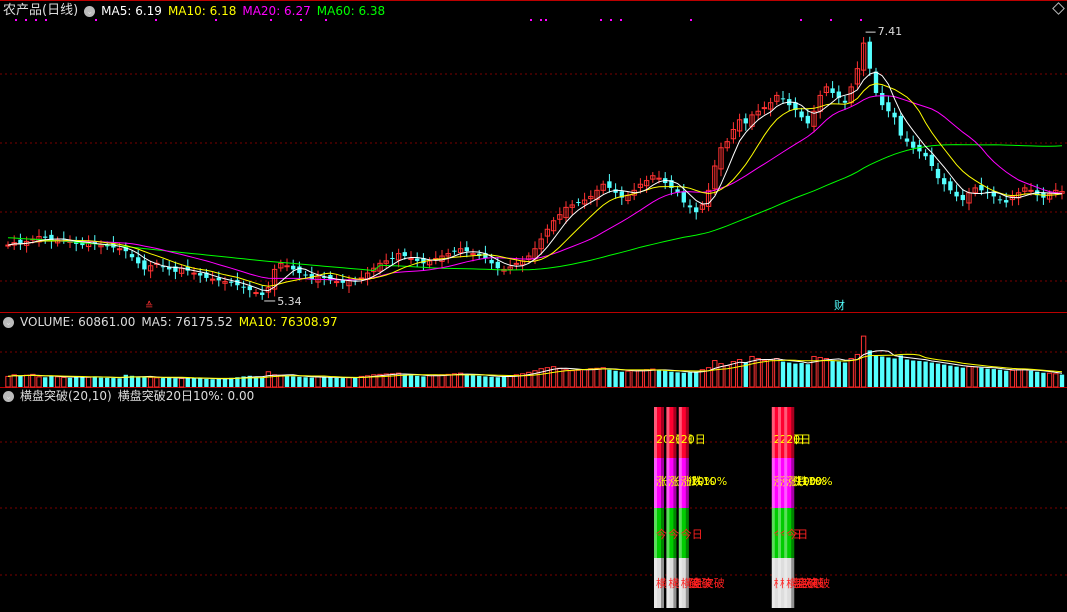 This screenshot has width=1067, height=612. I want to click on indicator-value: 横盘突破20日10%: 0.00, so click(186, 396).